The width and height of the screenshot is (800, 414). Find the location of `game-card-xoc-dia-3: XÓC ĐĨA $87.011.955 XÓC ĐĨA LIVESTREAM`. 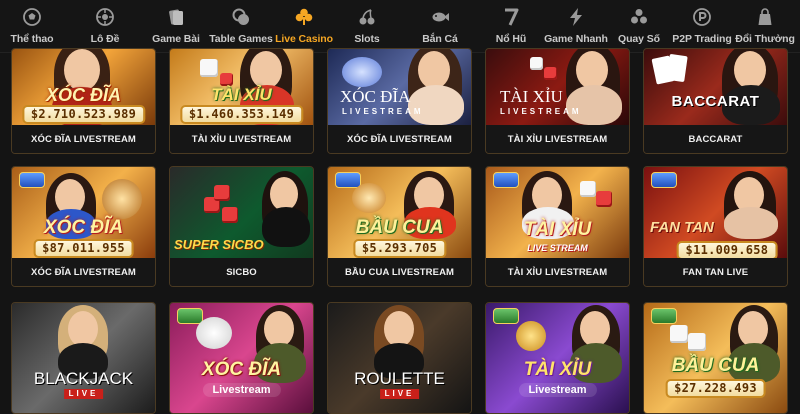

game-card-xoc-dia-3: XÓC ĐĨA $87.011.955 XÓC ĐĨA LIVESTREAM is located at coordinates (83, 226).